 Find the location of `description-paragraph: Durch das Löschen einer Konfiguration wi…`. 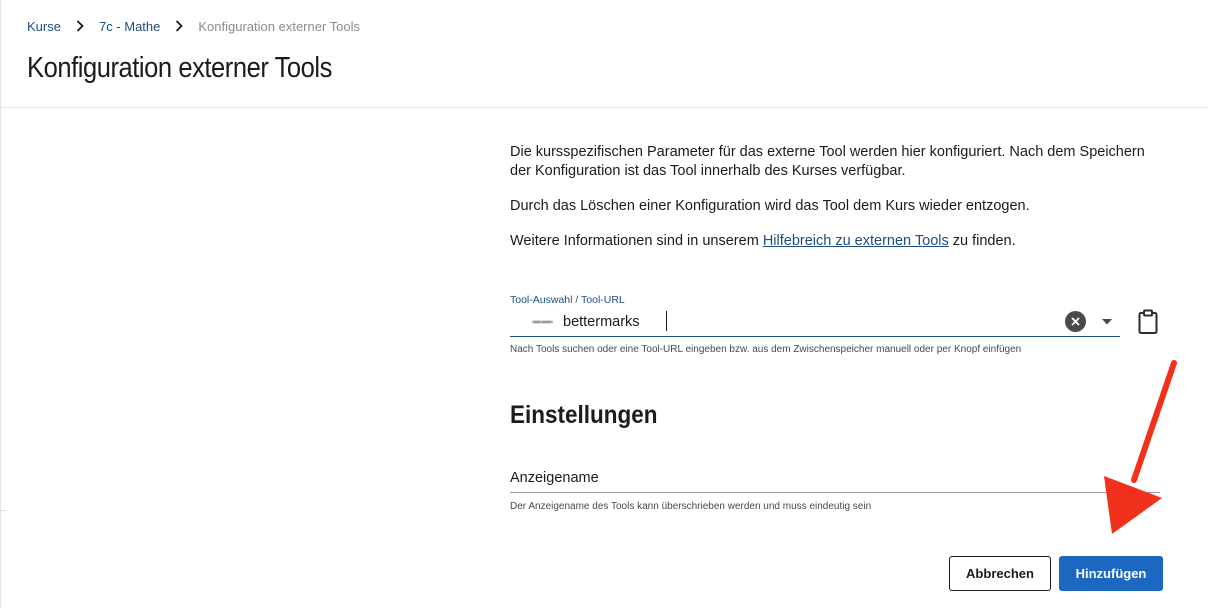

description-paragraph: Durch das Löschen einer Konfiguration wi… is located at coordinates (770, 206).